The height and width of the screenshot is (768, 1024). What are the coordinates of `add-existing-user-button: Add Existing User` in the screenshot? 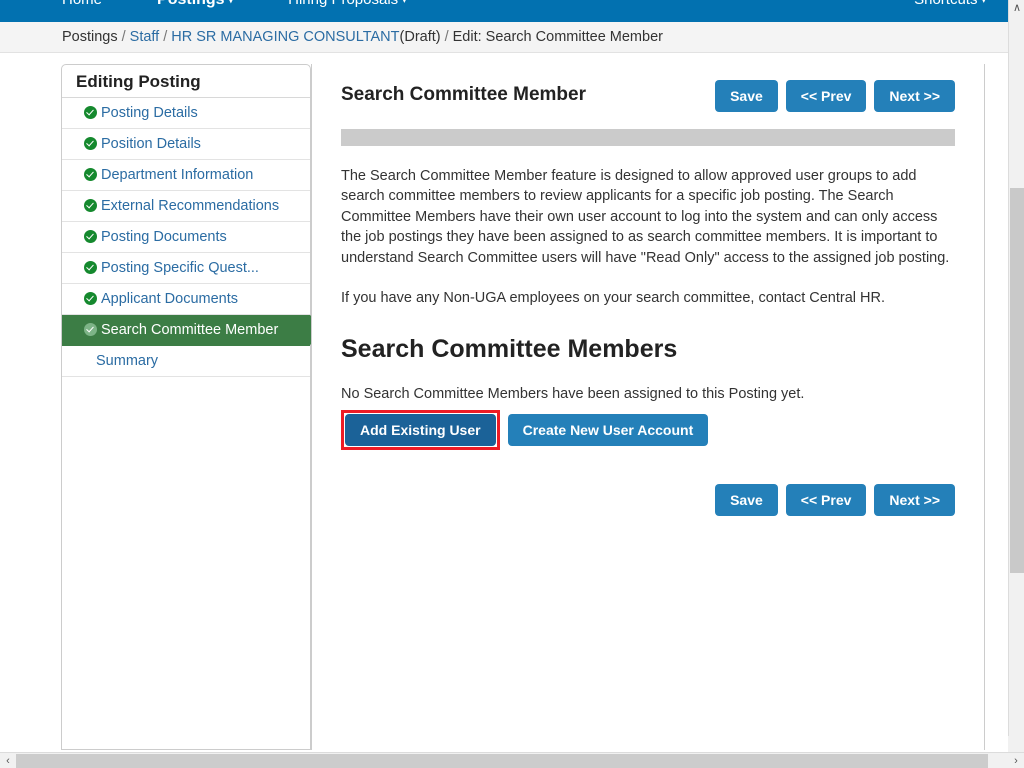 It's located at (420, 430).